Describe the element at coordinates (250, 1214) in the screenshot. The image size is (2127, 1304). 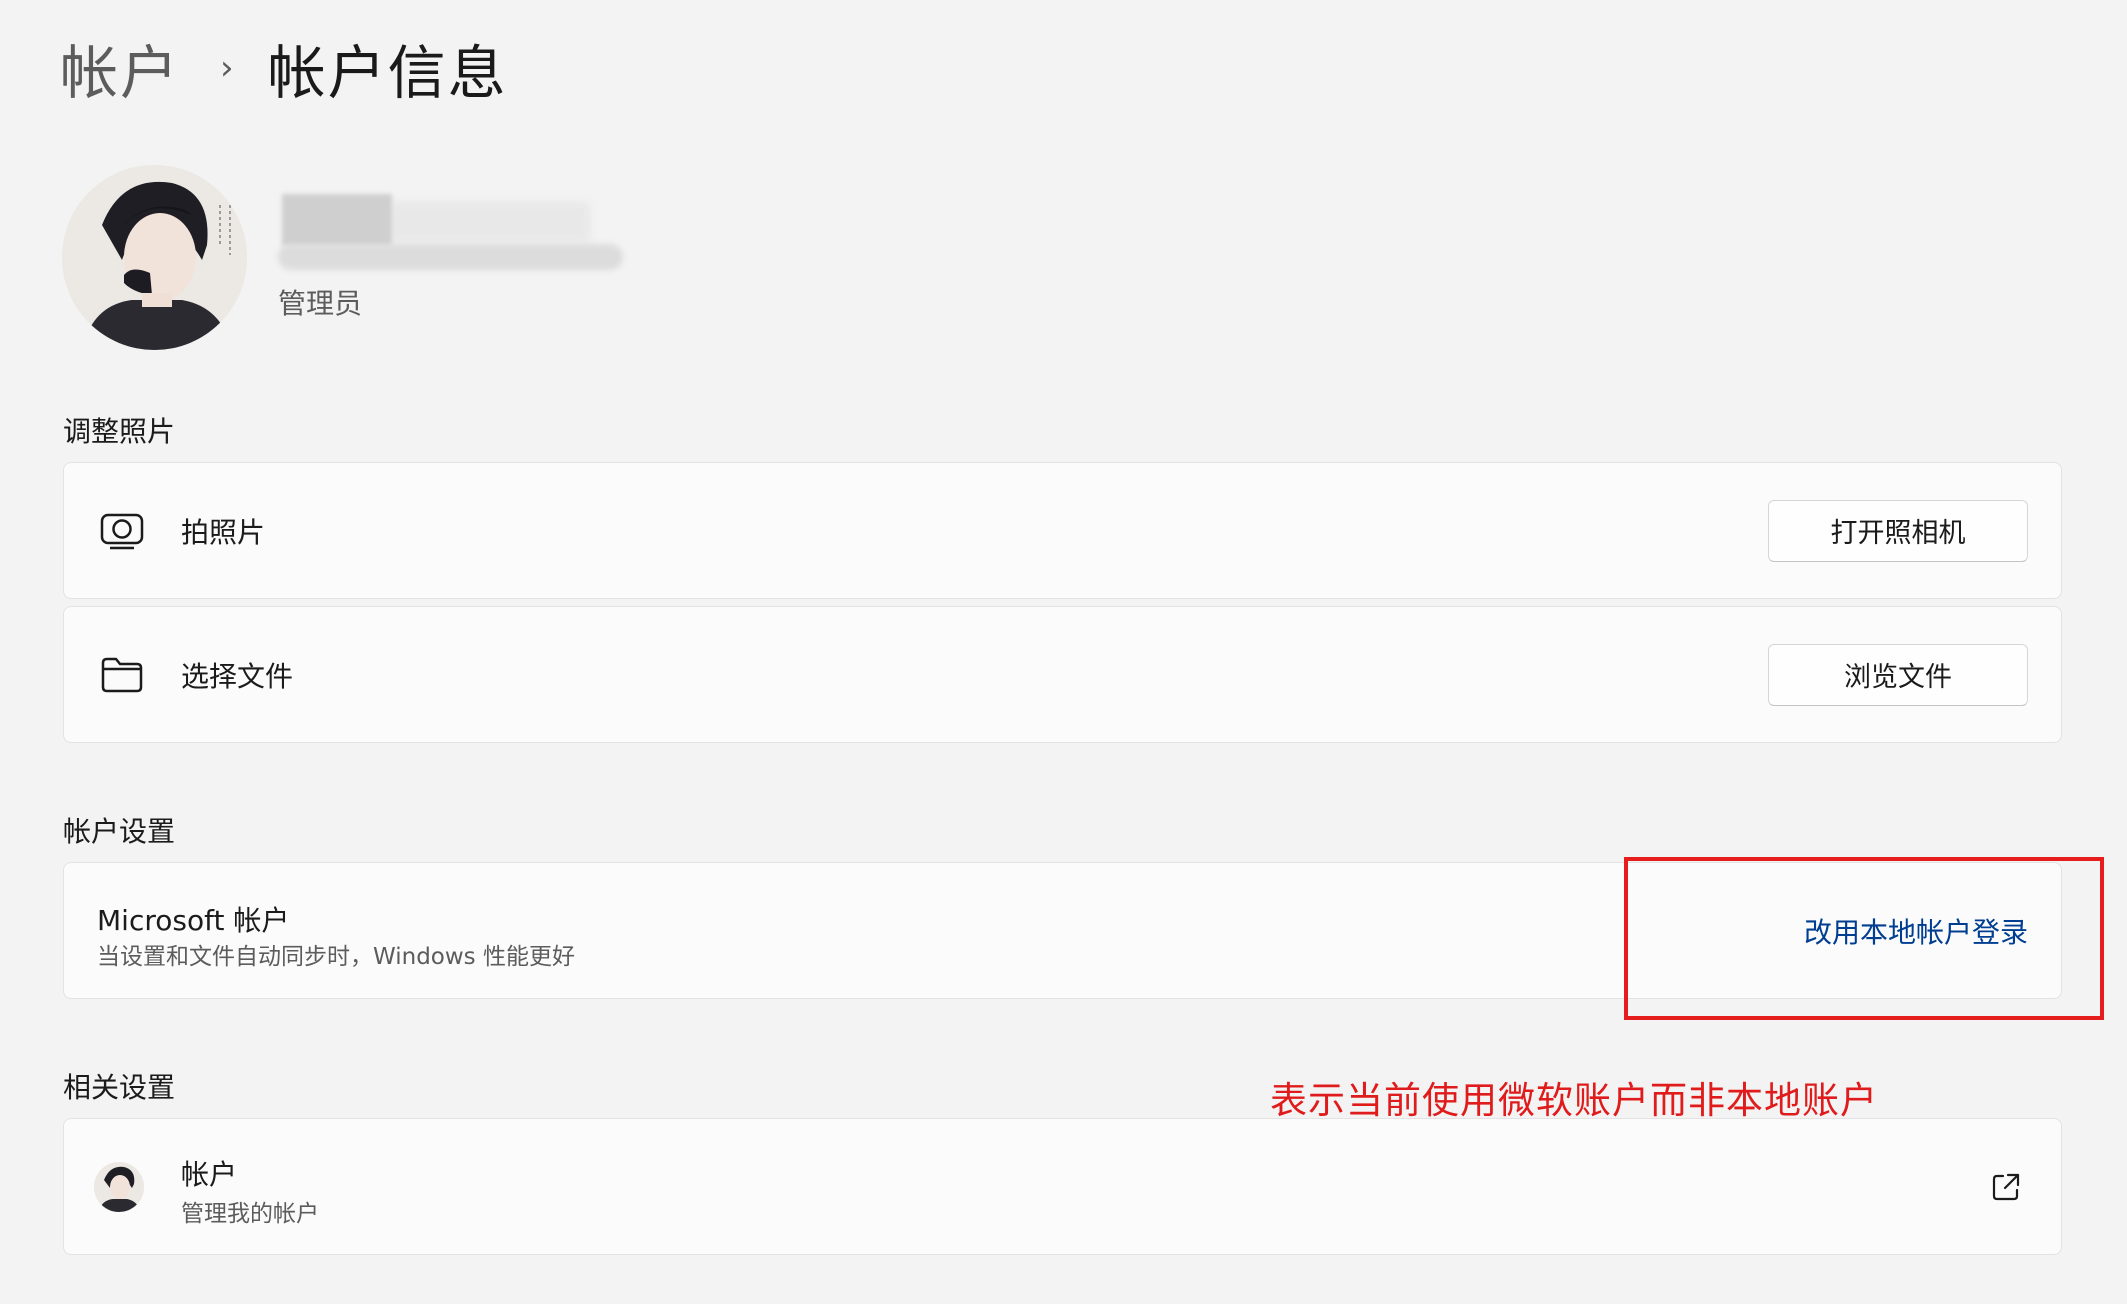
I see `account-link-subtitle: 管理我的帐户` at that location.